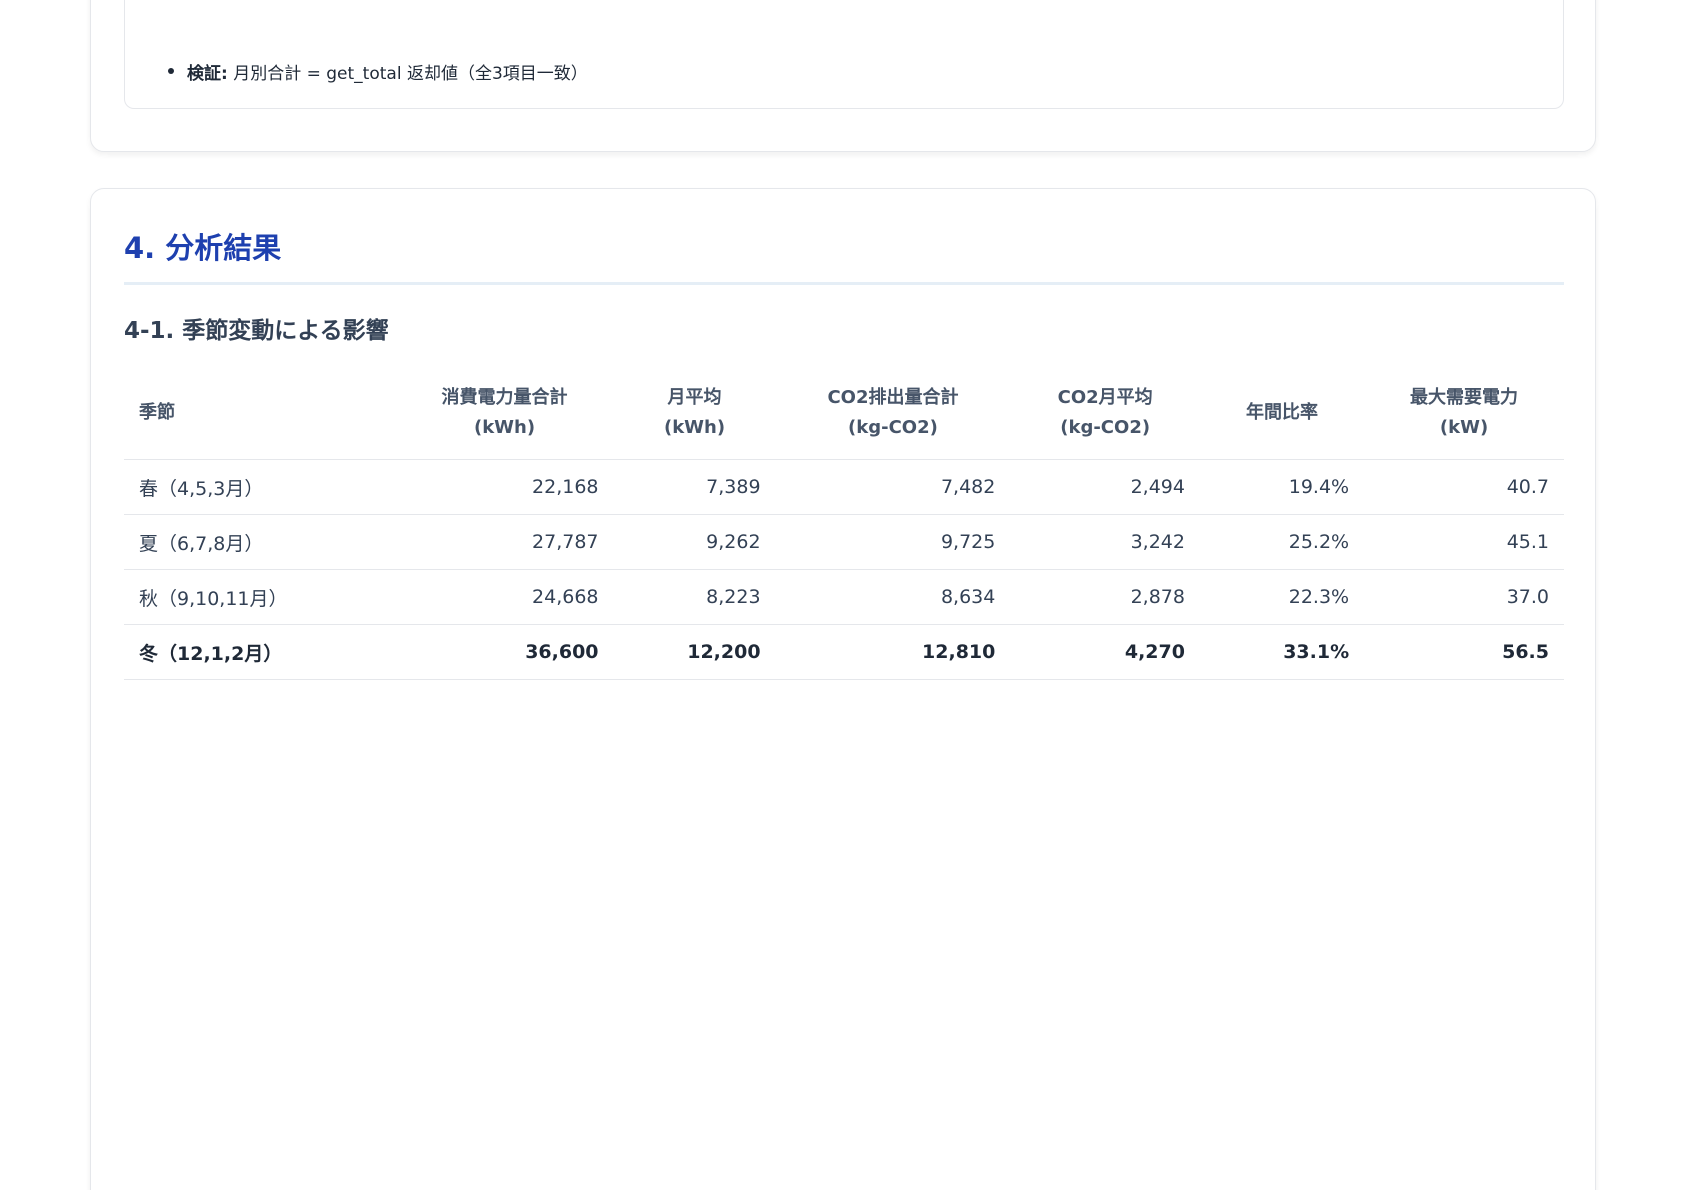  I want to click on verification-box: 検証: 月別合計 = get_total 返却値（全3項目一致）, so click(844, 54).